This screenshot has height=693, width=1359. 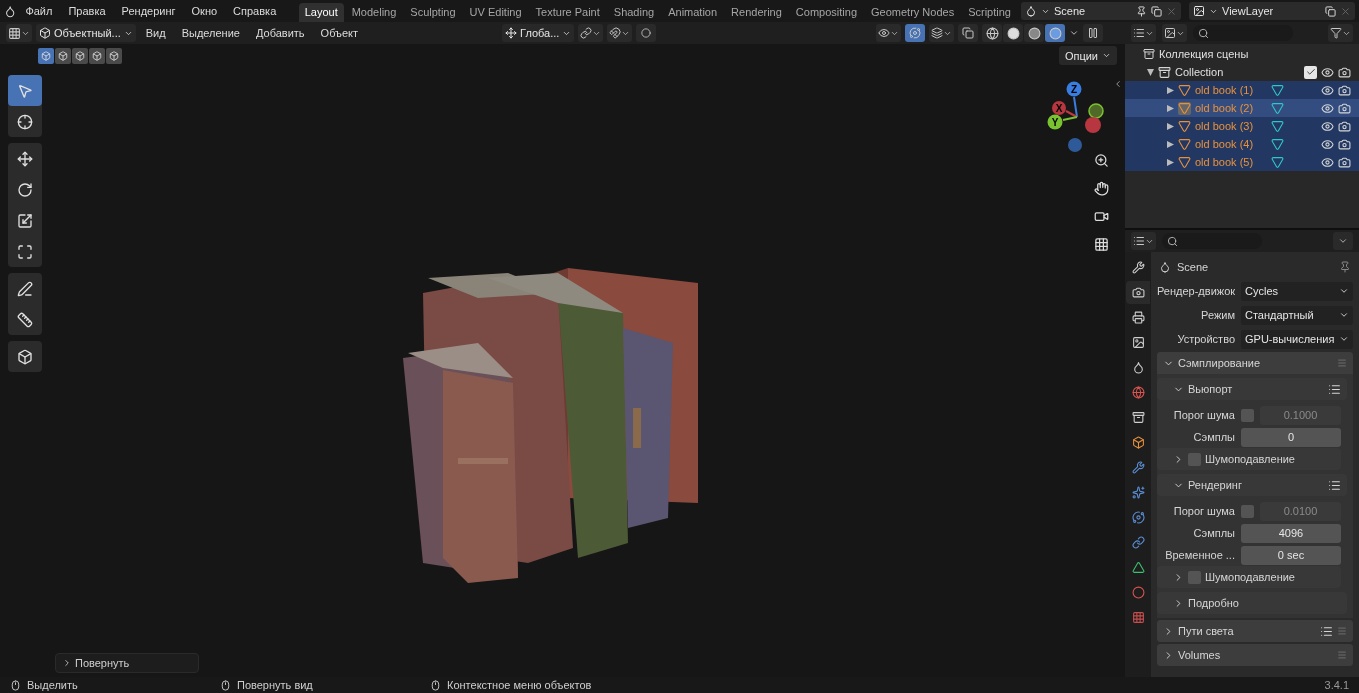 What do you see at coordinates (826, 12) in the screenshot?
I see `workspace-tab: Compositing` at bounding box center [826, 12].